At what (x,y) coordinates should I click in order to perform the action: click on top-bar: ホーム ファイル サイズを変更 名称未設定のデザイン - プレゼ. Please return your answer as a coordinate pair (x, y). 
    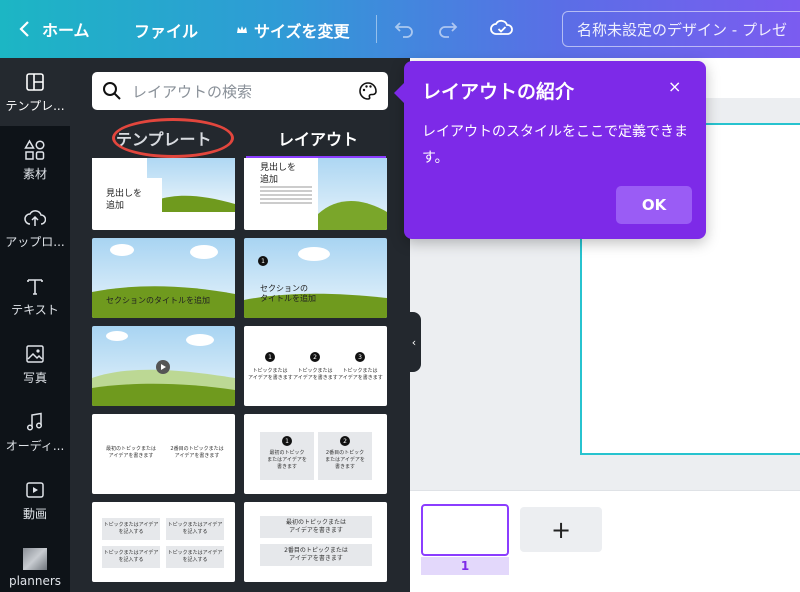
    Looking at the image, I should click on (400, 29).